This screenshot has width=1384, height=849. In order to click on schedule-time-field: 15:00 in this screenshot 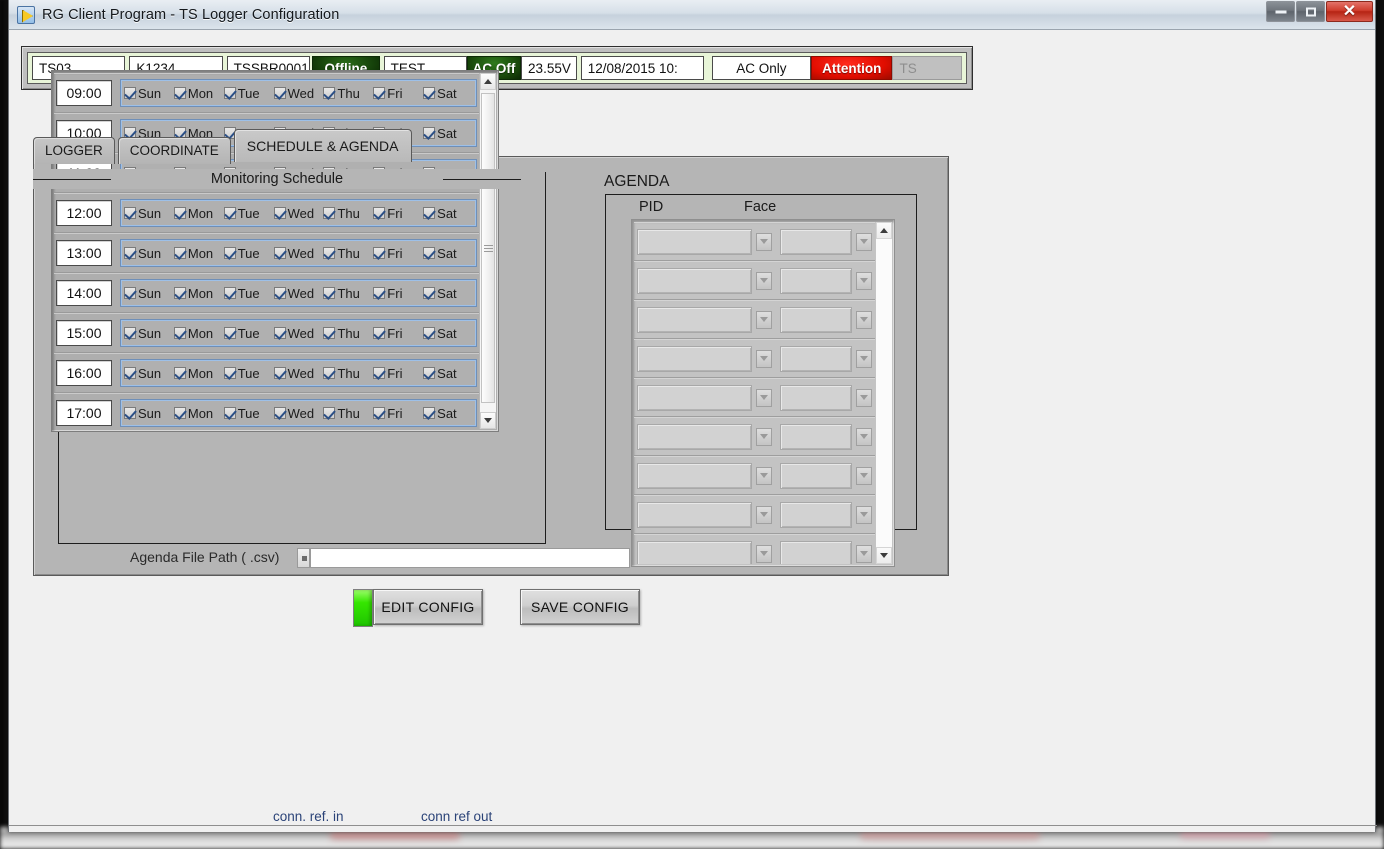, I will do `click(84, 333)`.